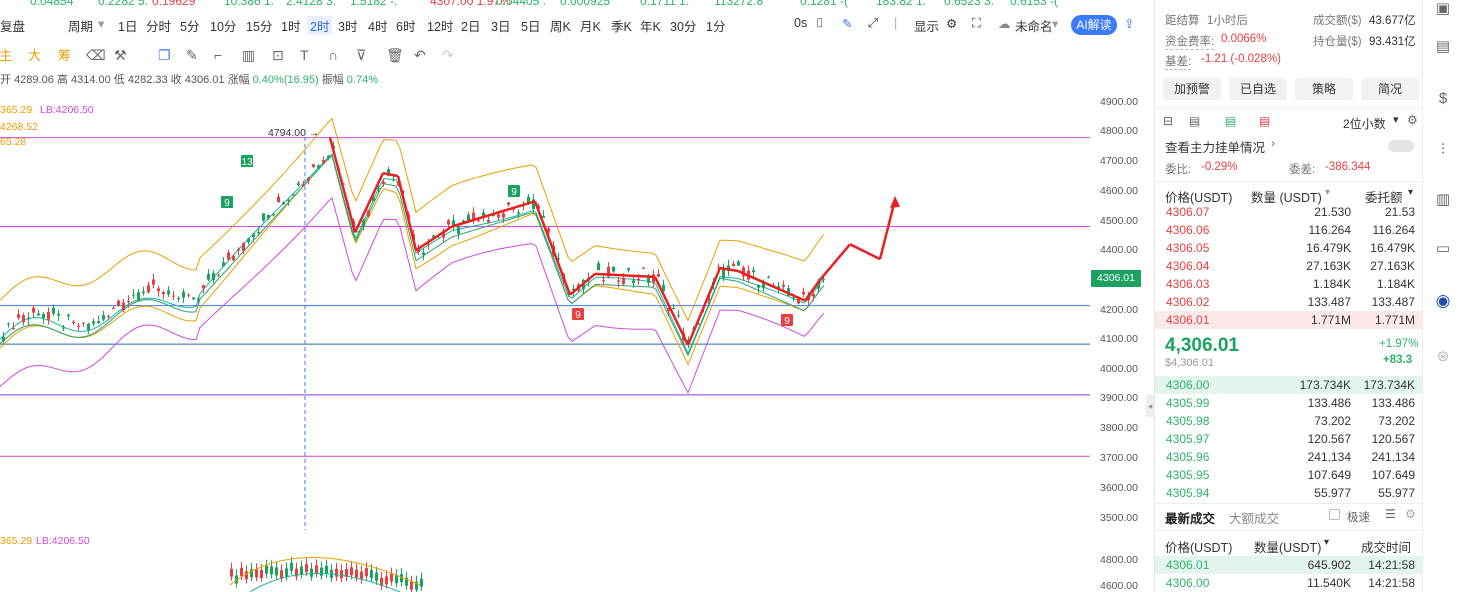 Image resolution: width=1462 pixels, height=592 pixels. What do you see at coordinates (1399, 344) in the screenshot?
I see `change-percent: +1.97%` at bounding box center [1399, 344].